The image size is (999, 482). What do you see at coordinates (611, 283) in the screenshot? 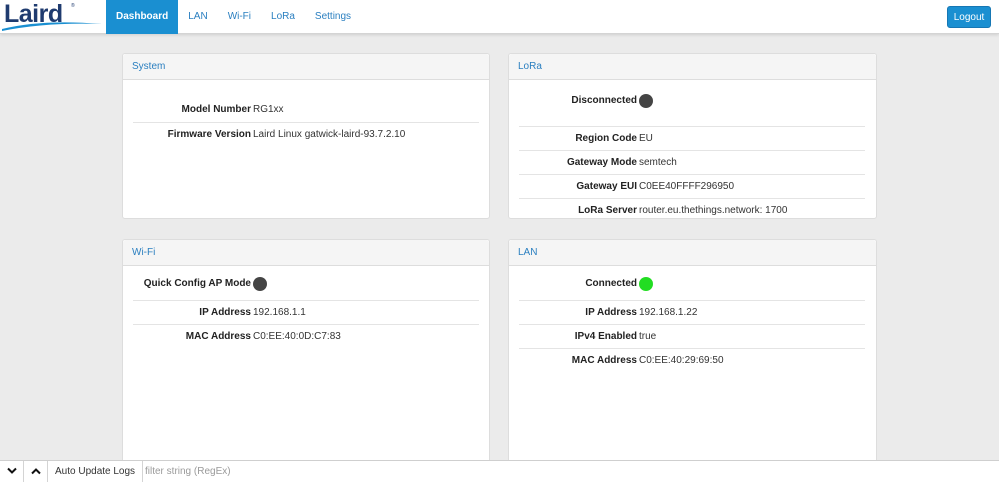
I see `row-label: Connected` at bounding box center [611, 283].